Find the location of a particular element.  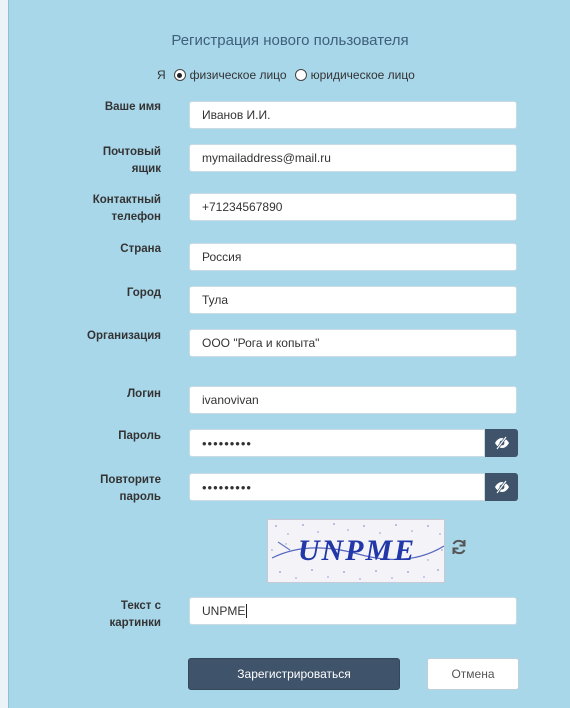

radio-legal-entity-label: юридическое лицо is located at coordinates (362, 75).